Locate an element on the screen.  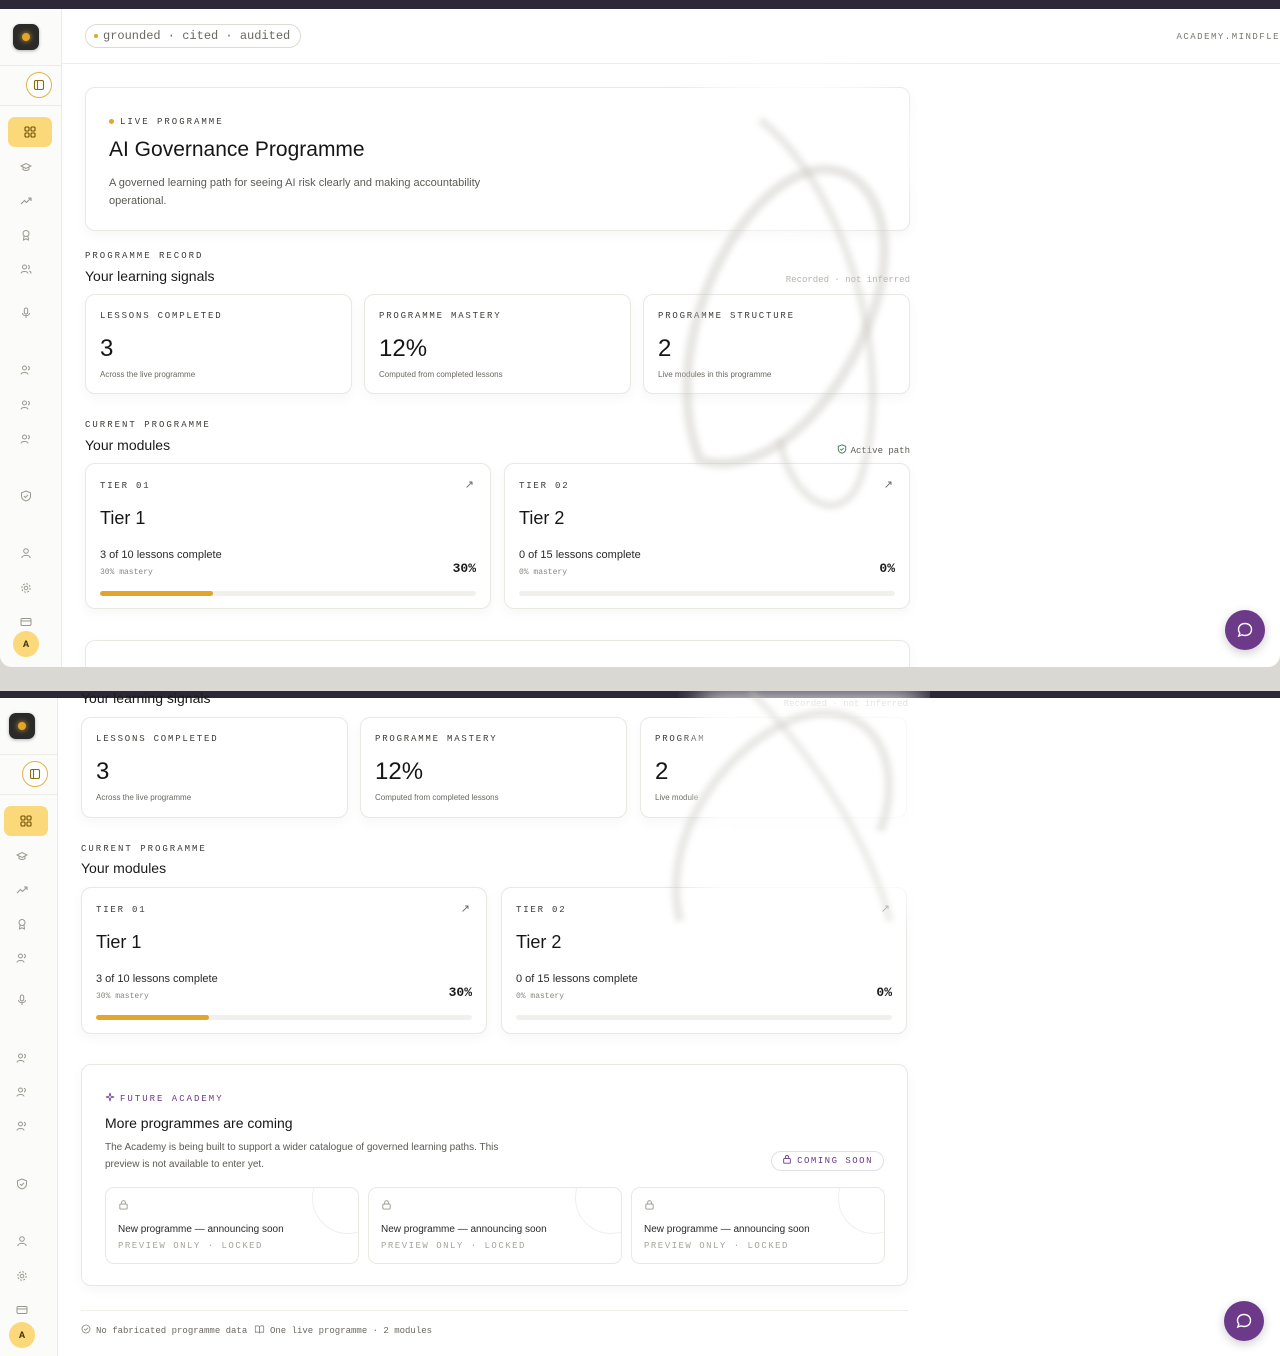
sidebar-toggle-icon is located at coordinates (35, 774).